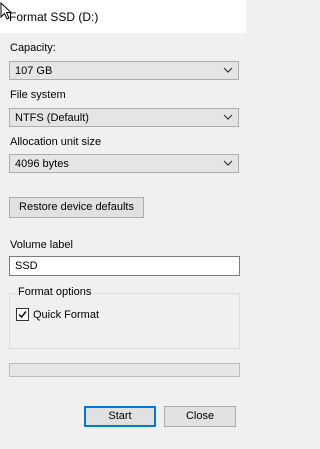 This screenshot has height=449, width=320. Describe the element at coordinates (52, 118) in the screenshot. I see `file-system-value: NTFS (Default)` at that location.